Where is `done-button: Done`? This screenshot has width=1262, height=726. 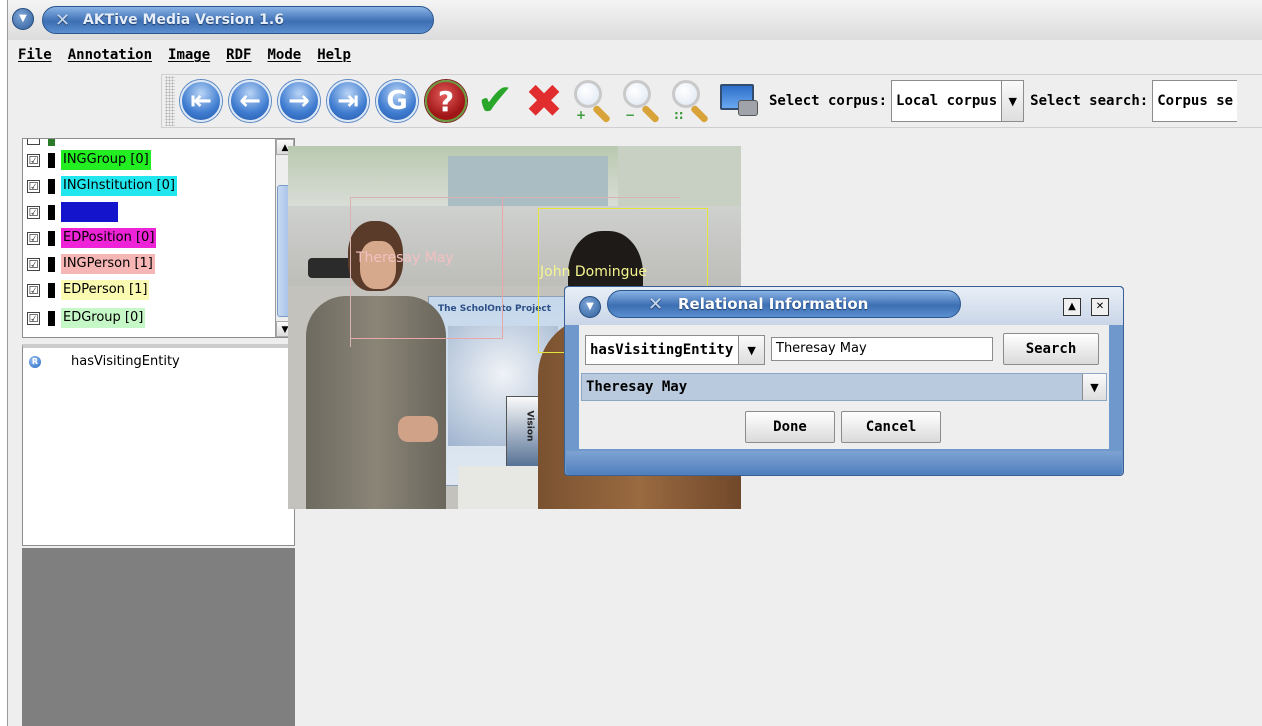 done-button: Done is located at coordinates (790, 427).